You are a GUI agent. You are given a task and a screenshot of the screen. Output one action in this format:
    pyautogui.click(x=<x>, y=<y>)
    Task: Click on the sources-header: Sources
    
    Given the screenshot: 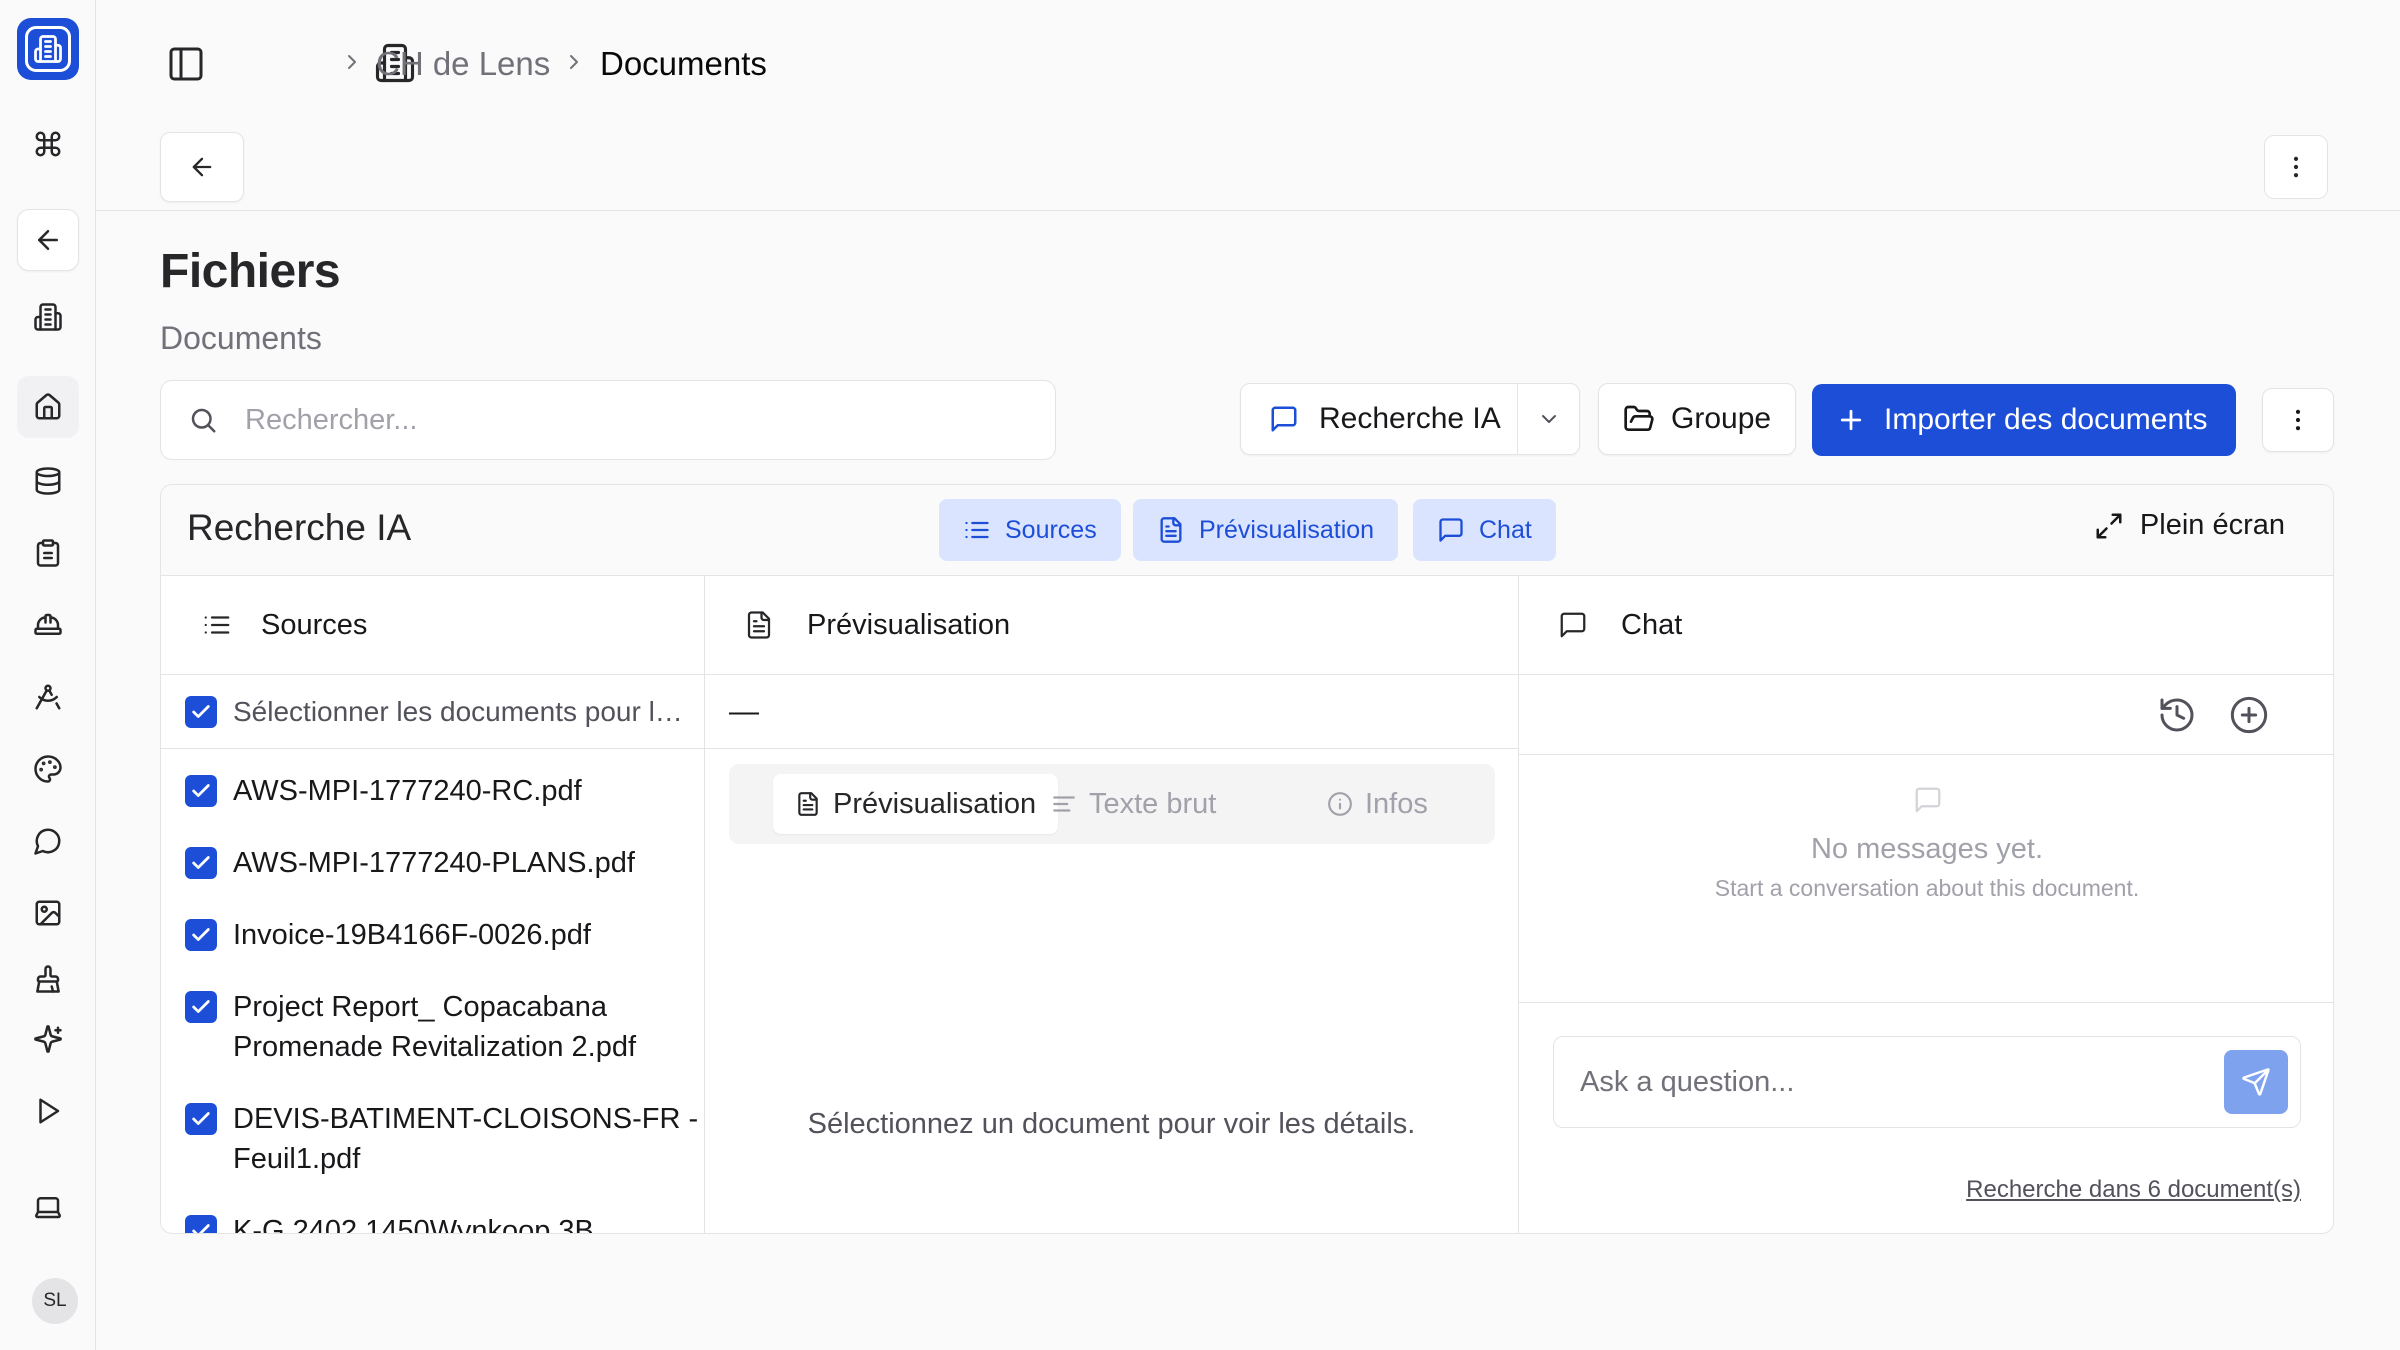 What is the action you would take?
    pyautogui.click(x=432, y=625)
    